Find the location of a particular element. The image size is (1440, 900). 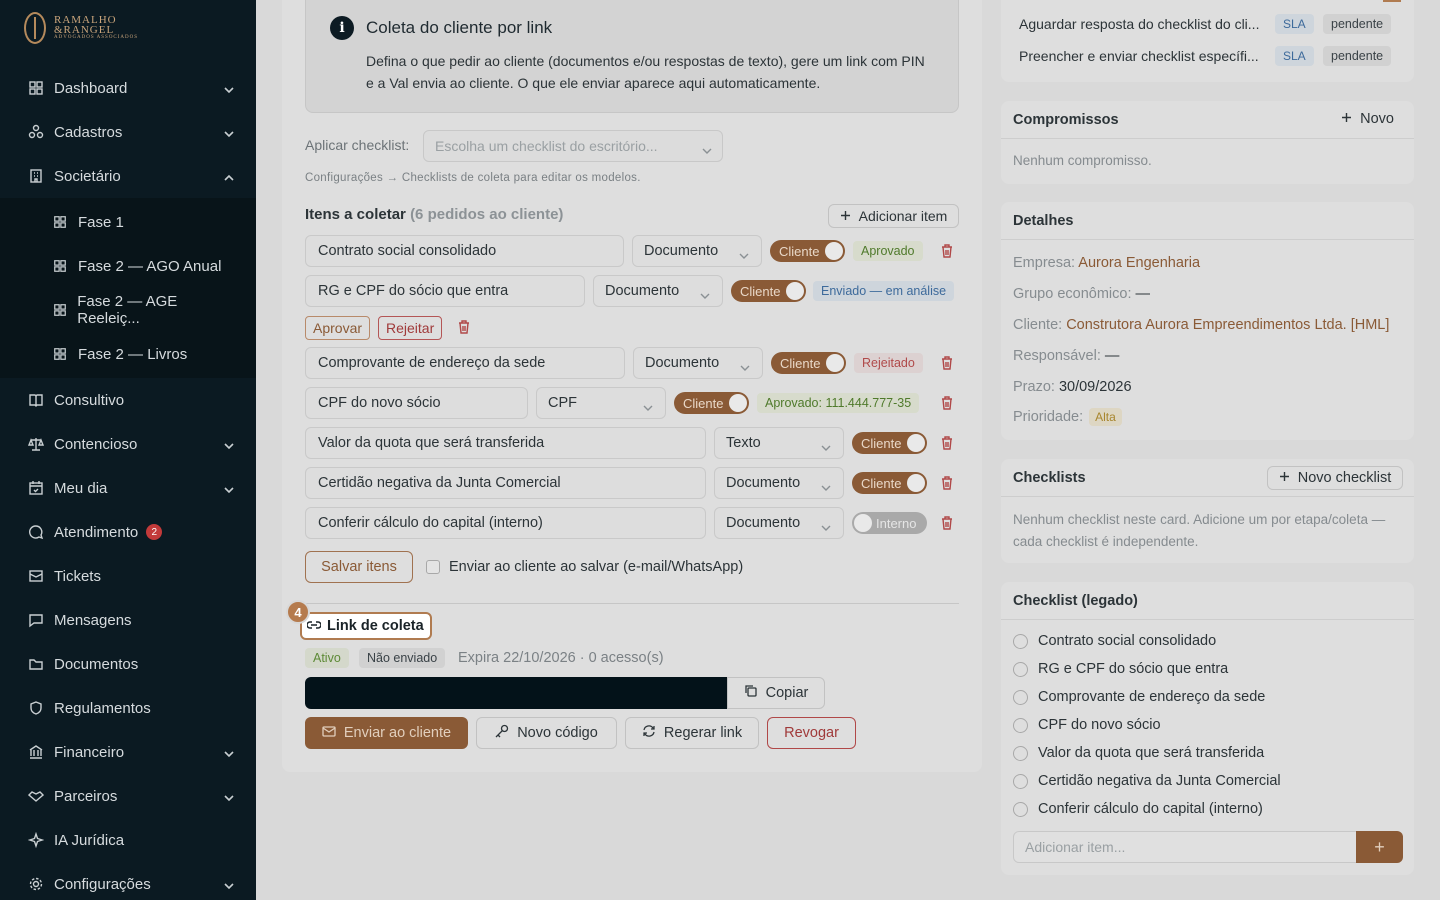

sidebar-item-cadastros: Cadastros is located at coordinates (128, 132).